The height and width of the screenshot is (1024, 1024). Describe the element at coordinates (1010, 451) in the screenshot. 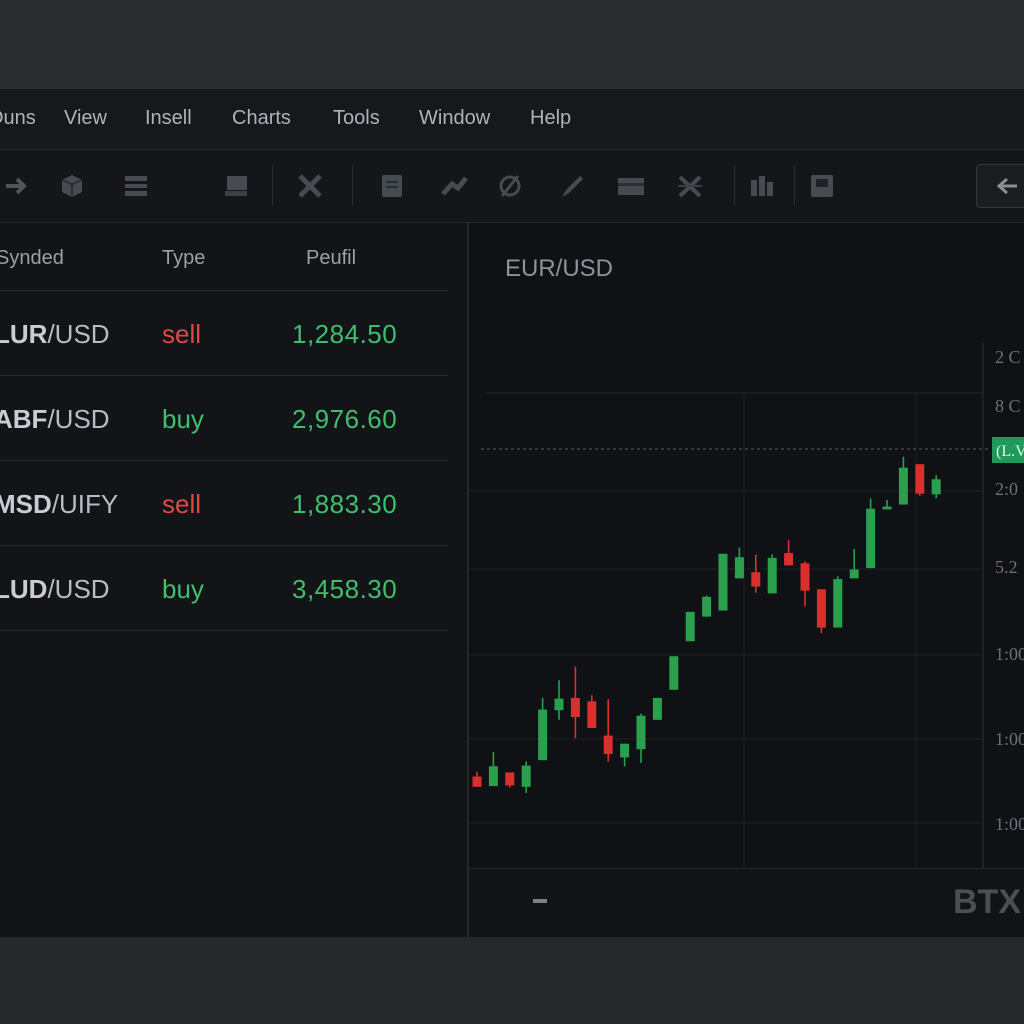

I see `current-price-label: (L.V` at that location.